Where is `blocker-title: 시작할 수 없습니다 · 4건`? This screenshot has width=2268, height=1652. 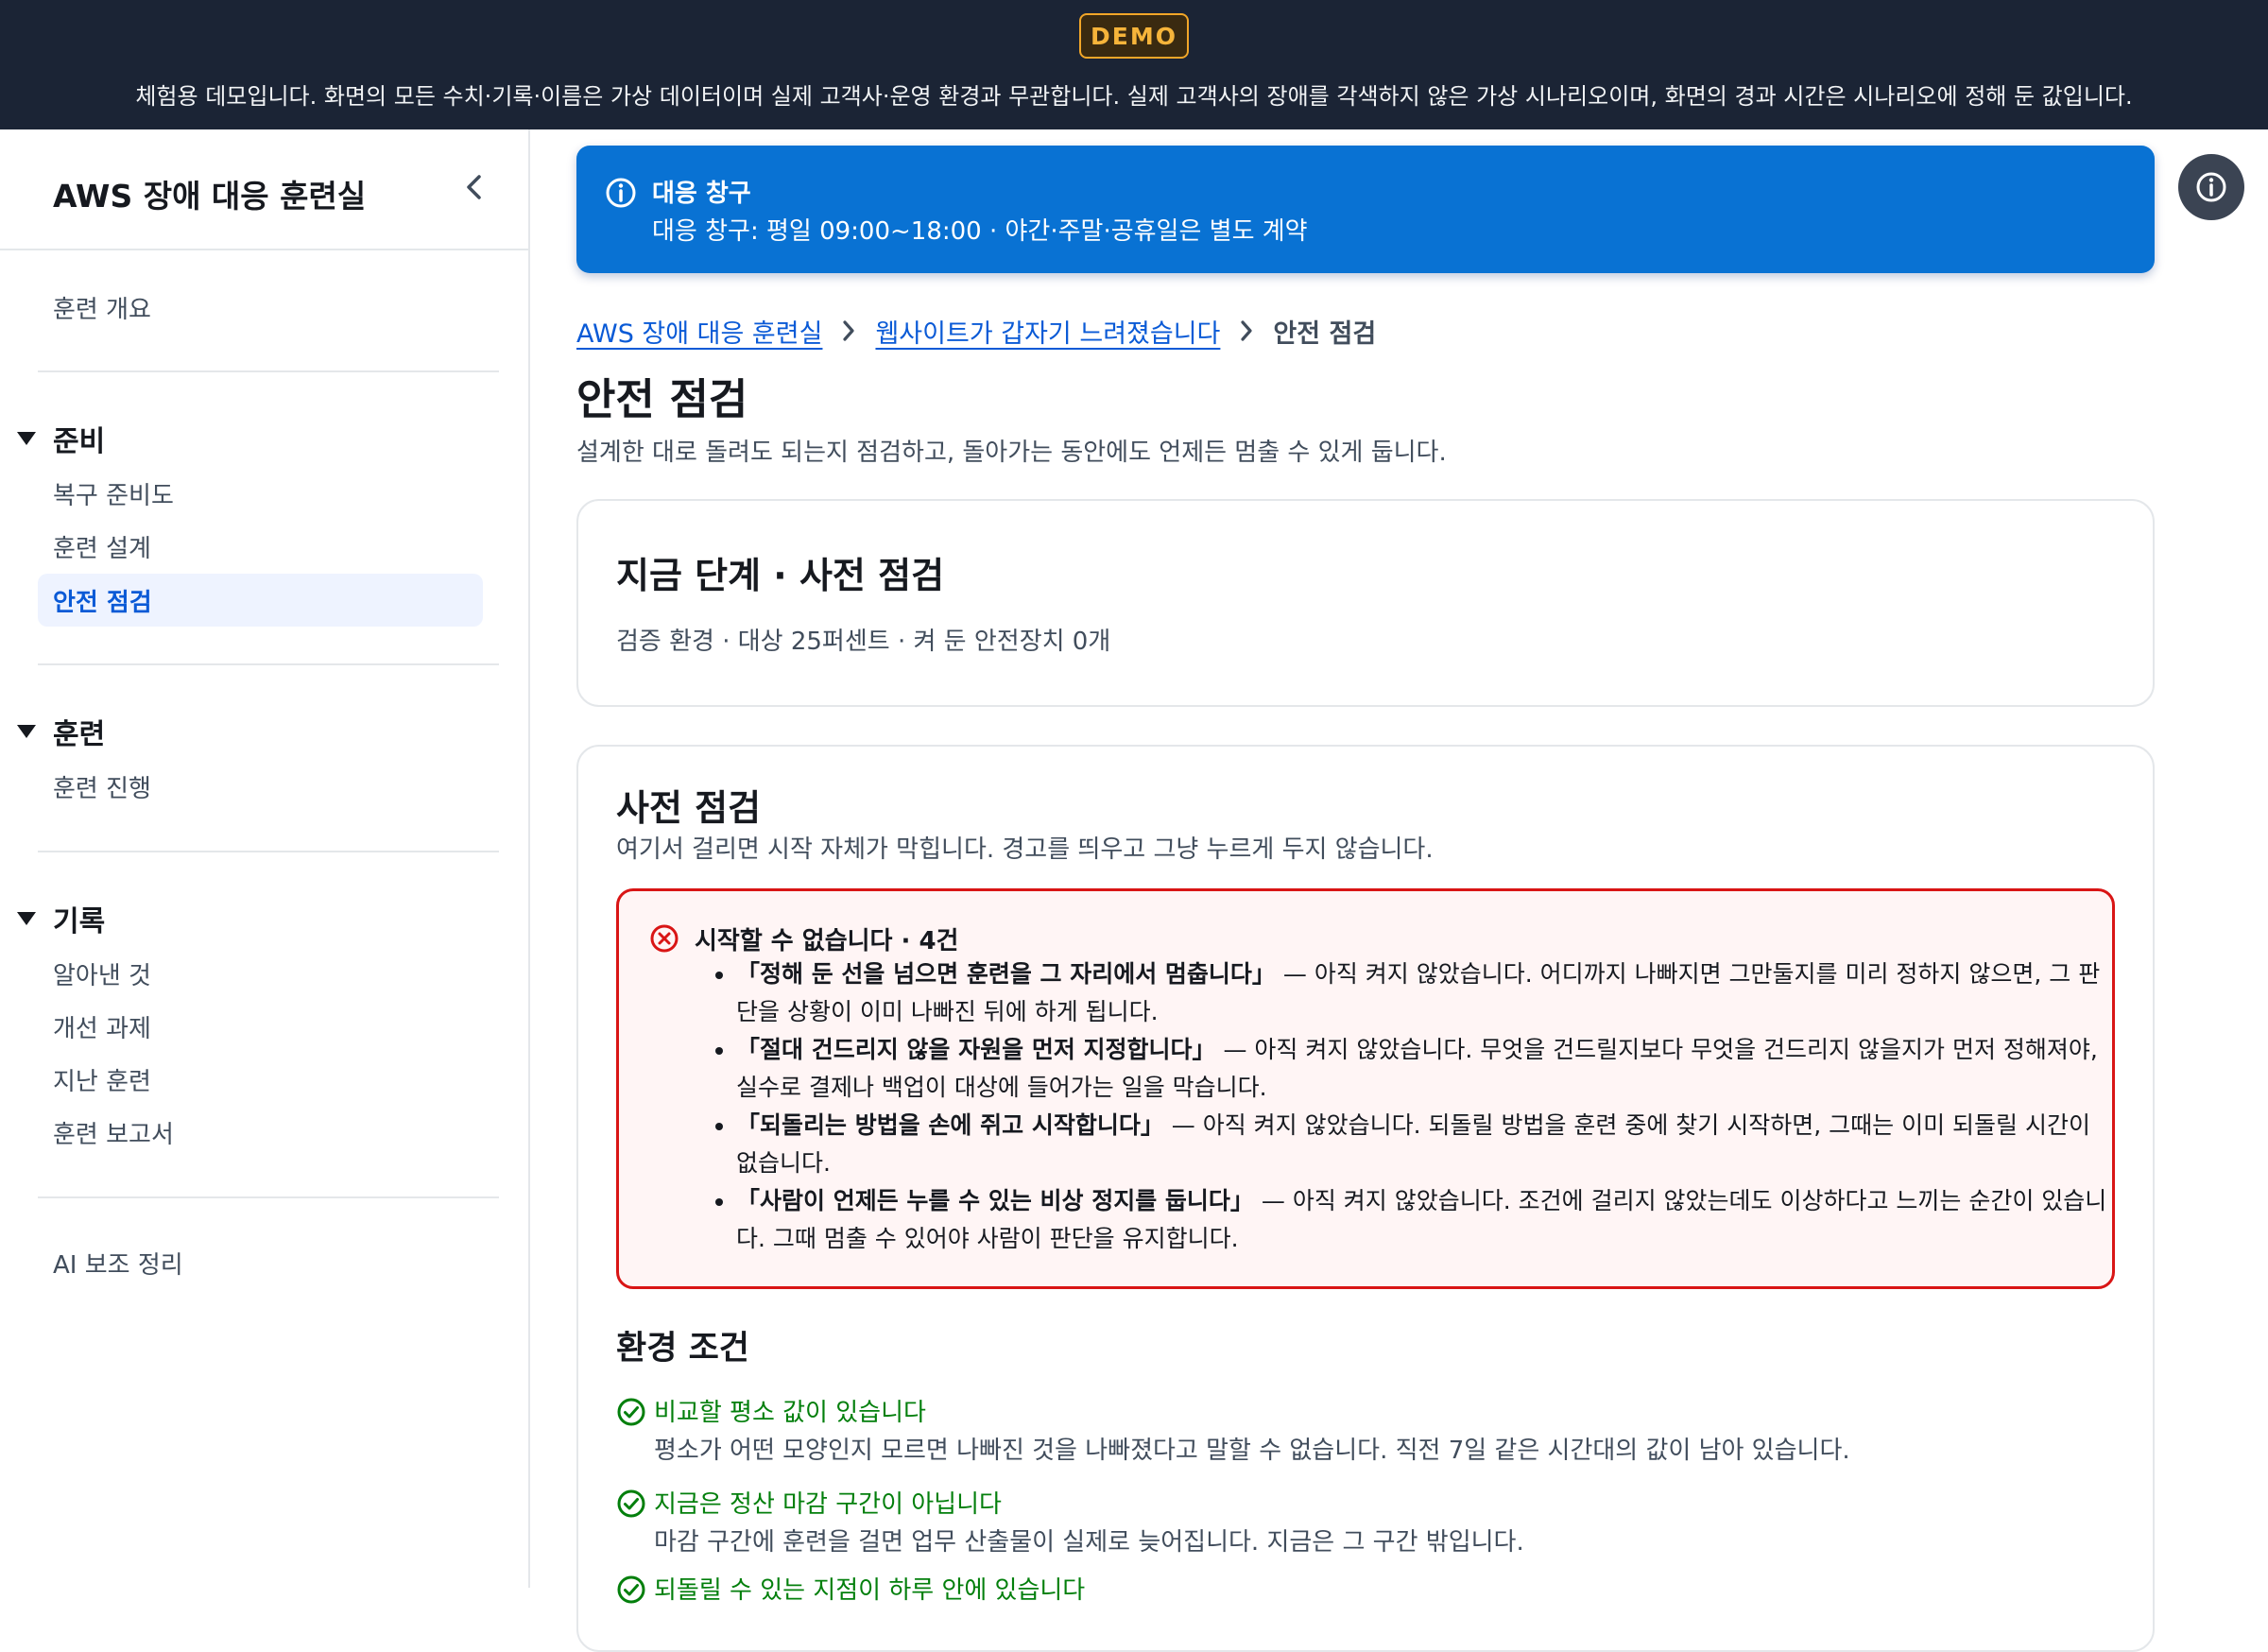
blocker-title: 시작할 수 없습니다 · 4건 is located at coordinates (827, 941).